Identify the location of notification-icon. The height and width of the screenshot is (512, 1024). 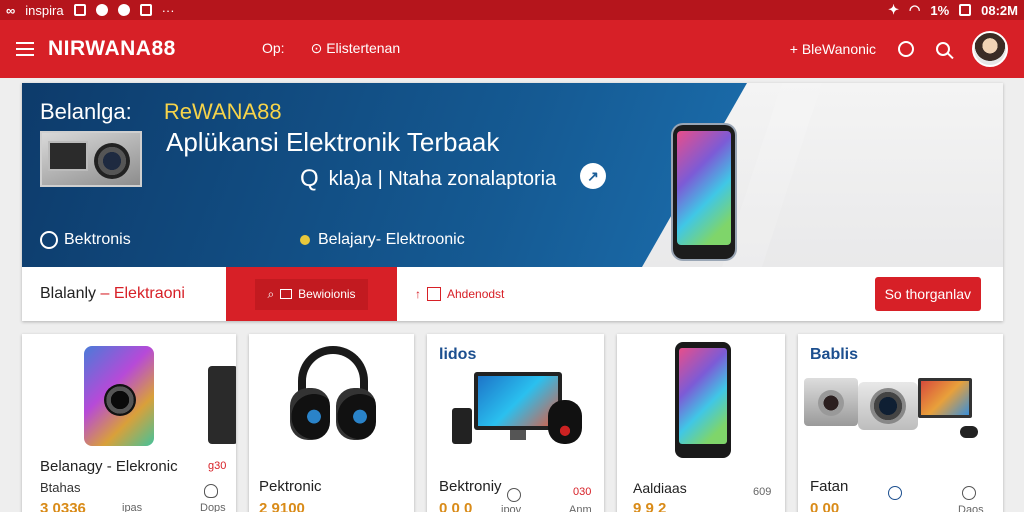
(79, 10).